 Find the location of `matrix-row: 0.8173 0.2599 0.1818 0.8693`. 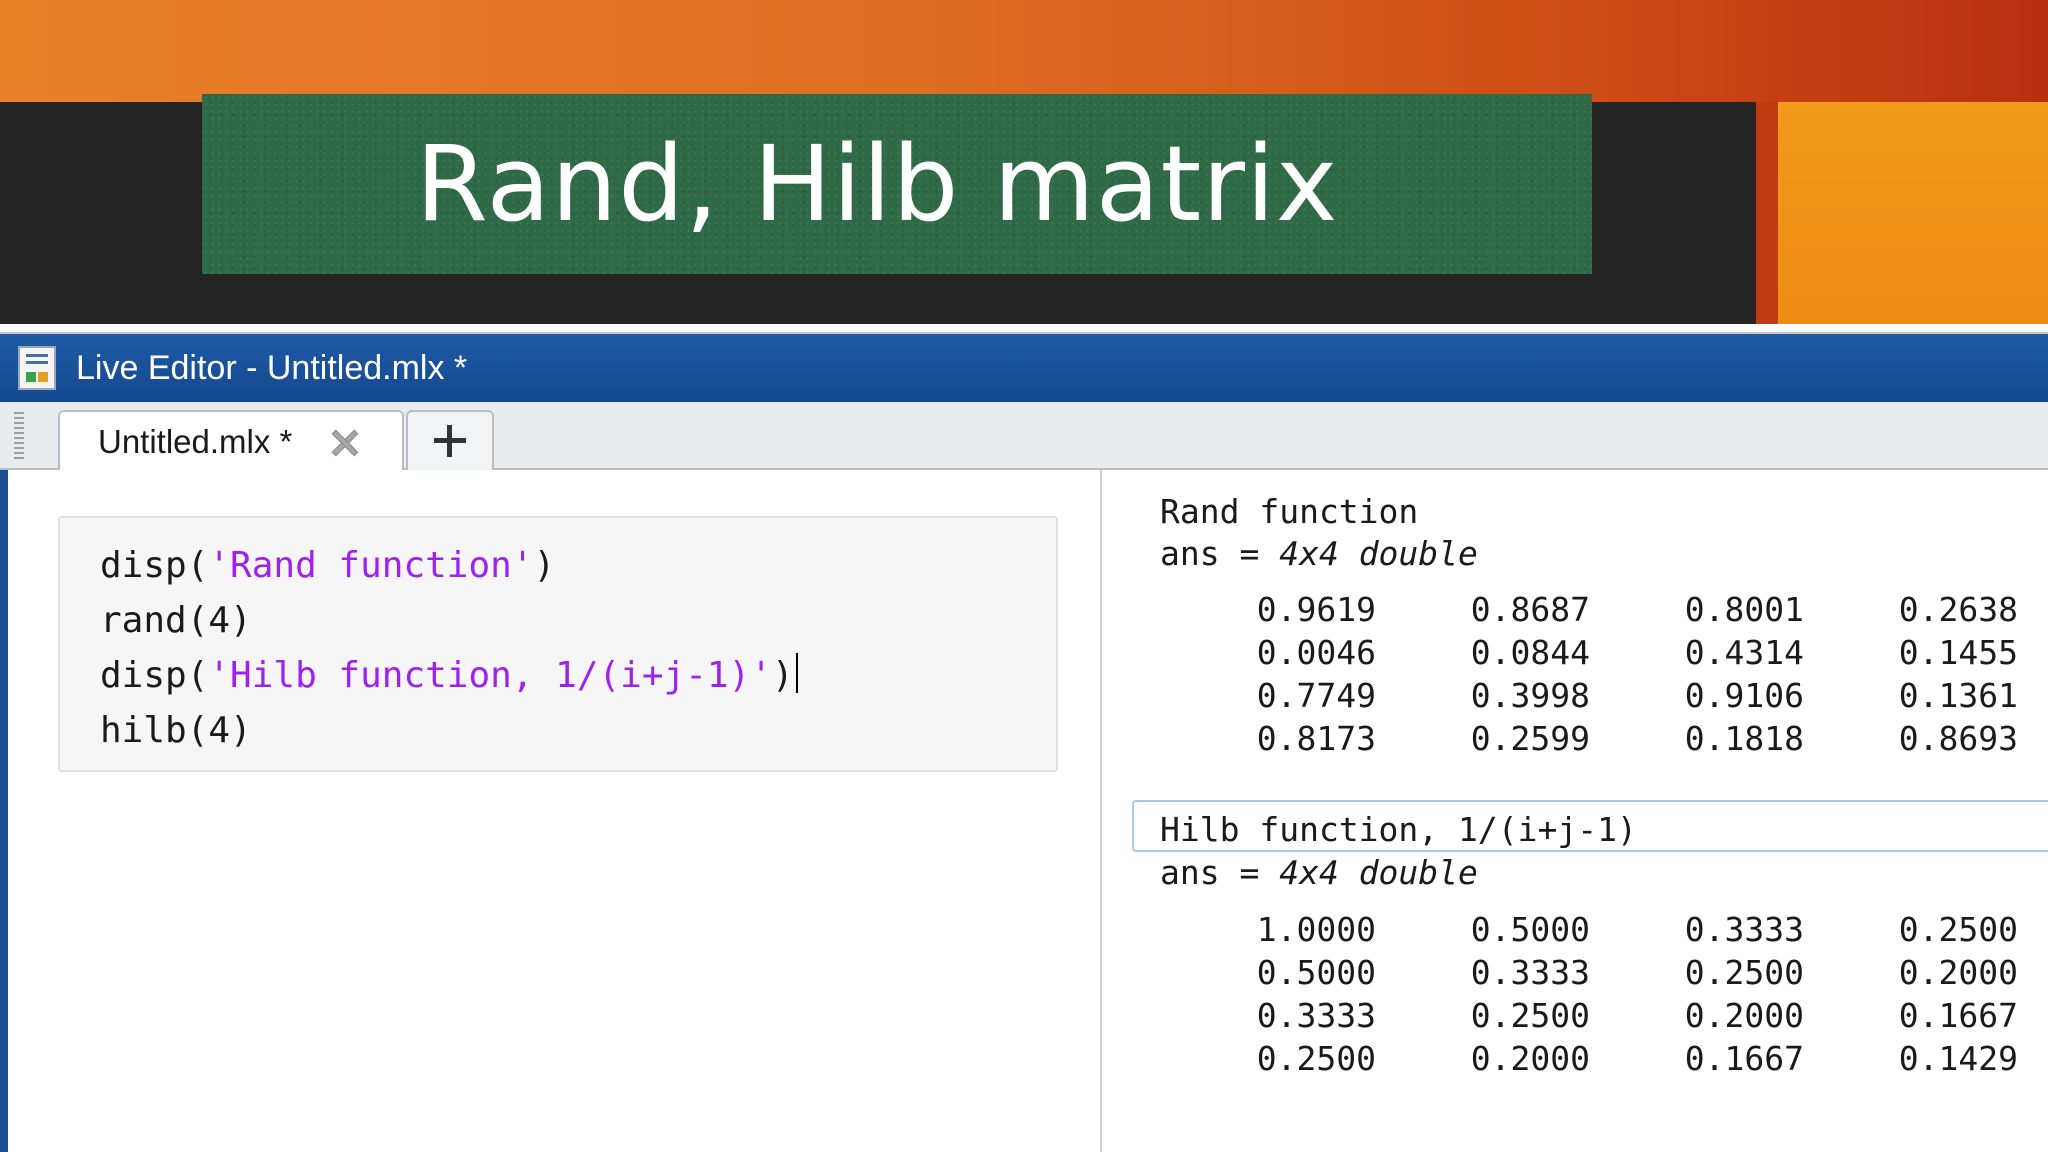

matrix-row: 0.8173 0.2599 0.1818 0.8693 is located at coordinates (1575, 740).